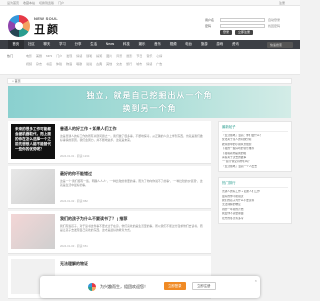 The image size is (320, 301). What do you see at coordinates (139, 64) in the screenshot?
I see `tag-link: 城市` at bounding box center [139, 64].